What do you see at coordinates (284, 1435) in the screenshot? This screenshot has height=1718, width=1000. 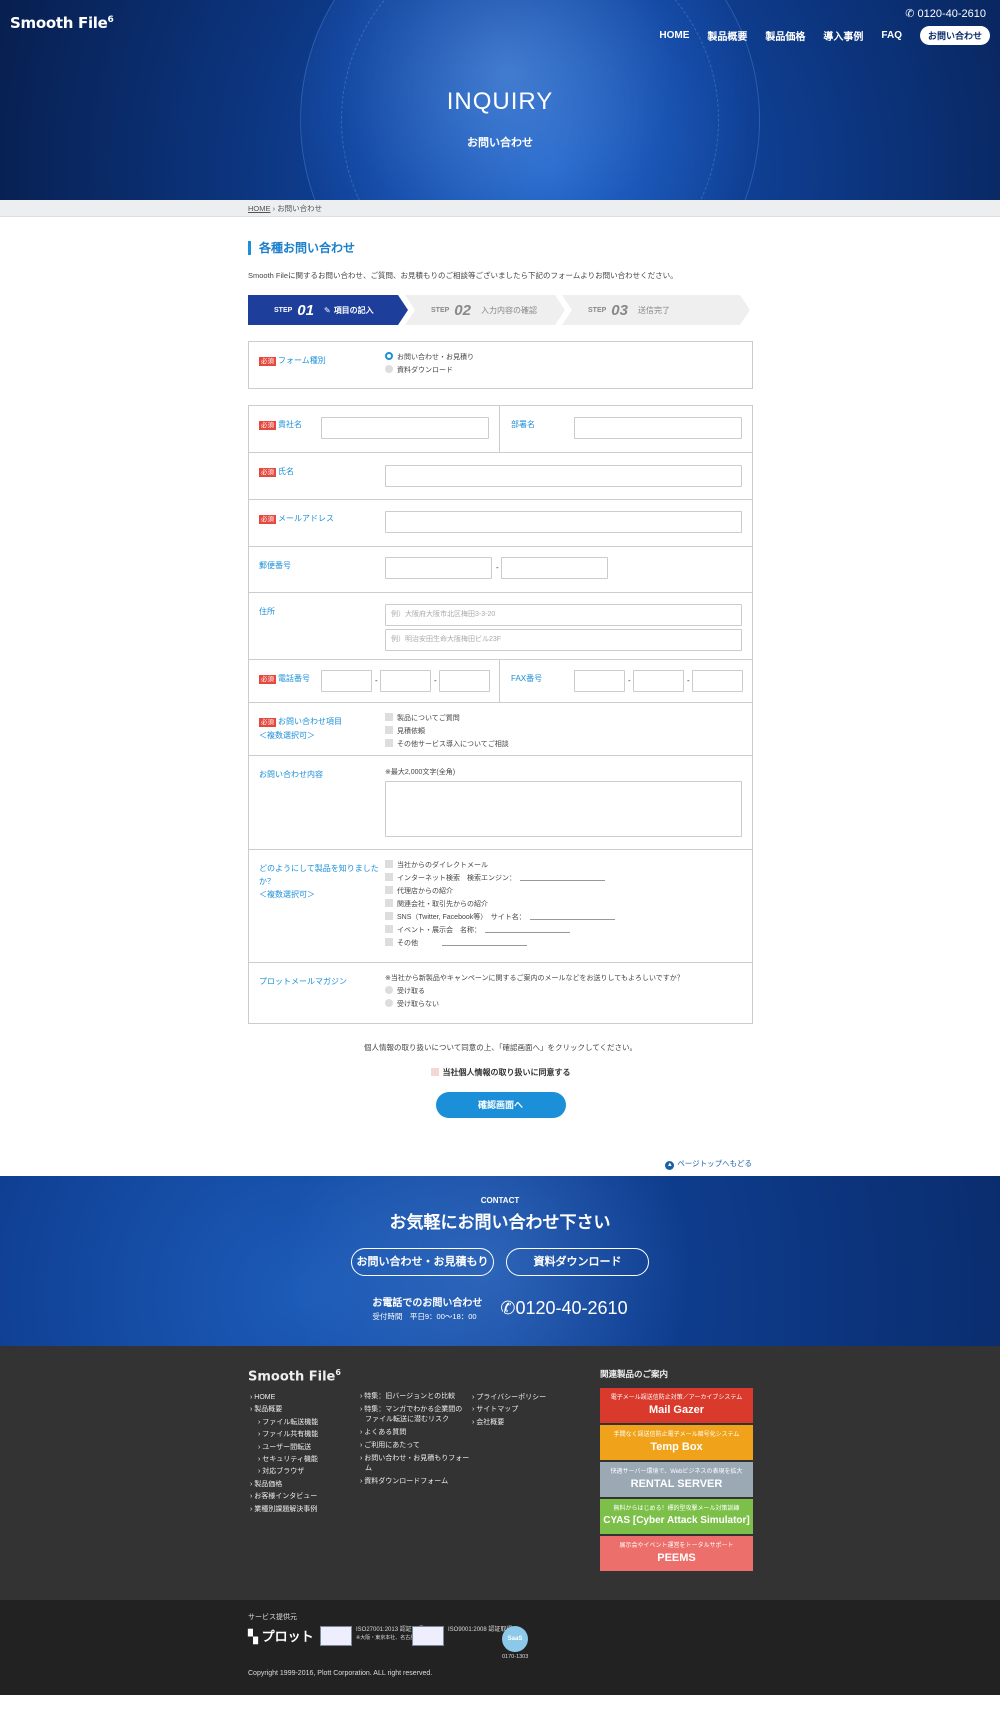 I see `footer-link: › ファイル共有機能` at bounding box center [284, 1435].